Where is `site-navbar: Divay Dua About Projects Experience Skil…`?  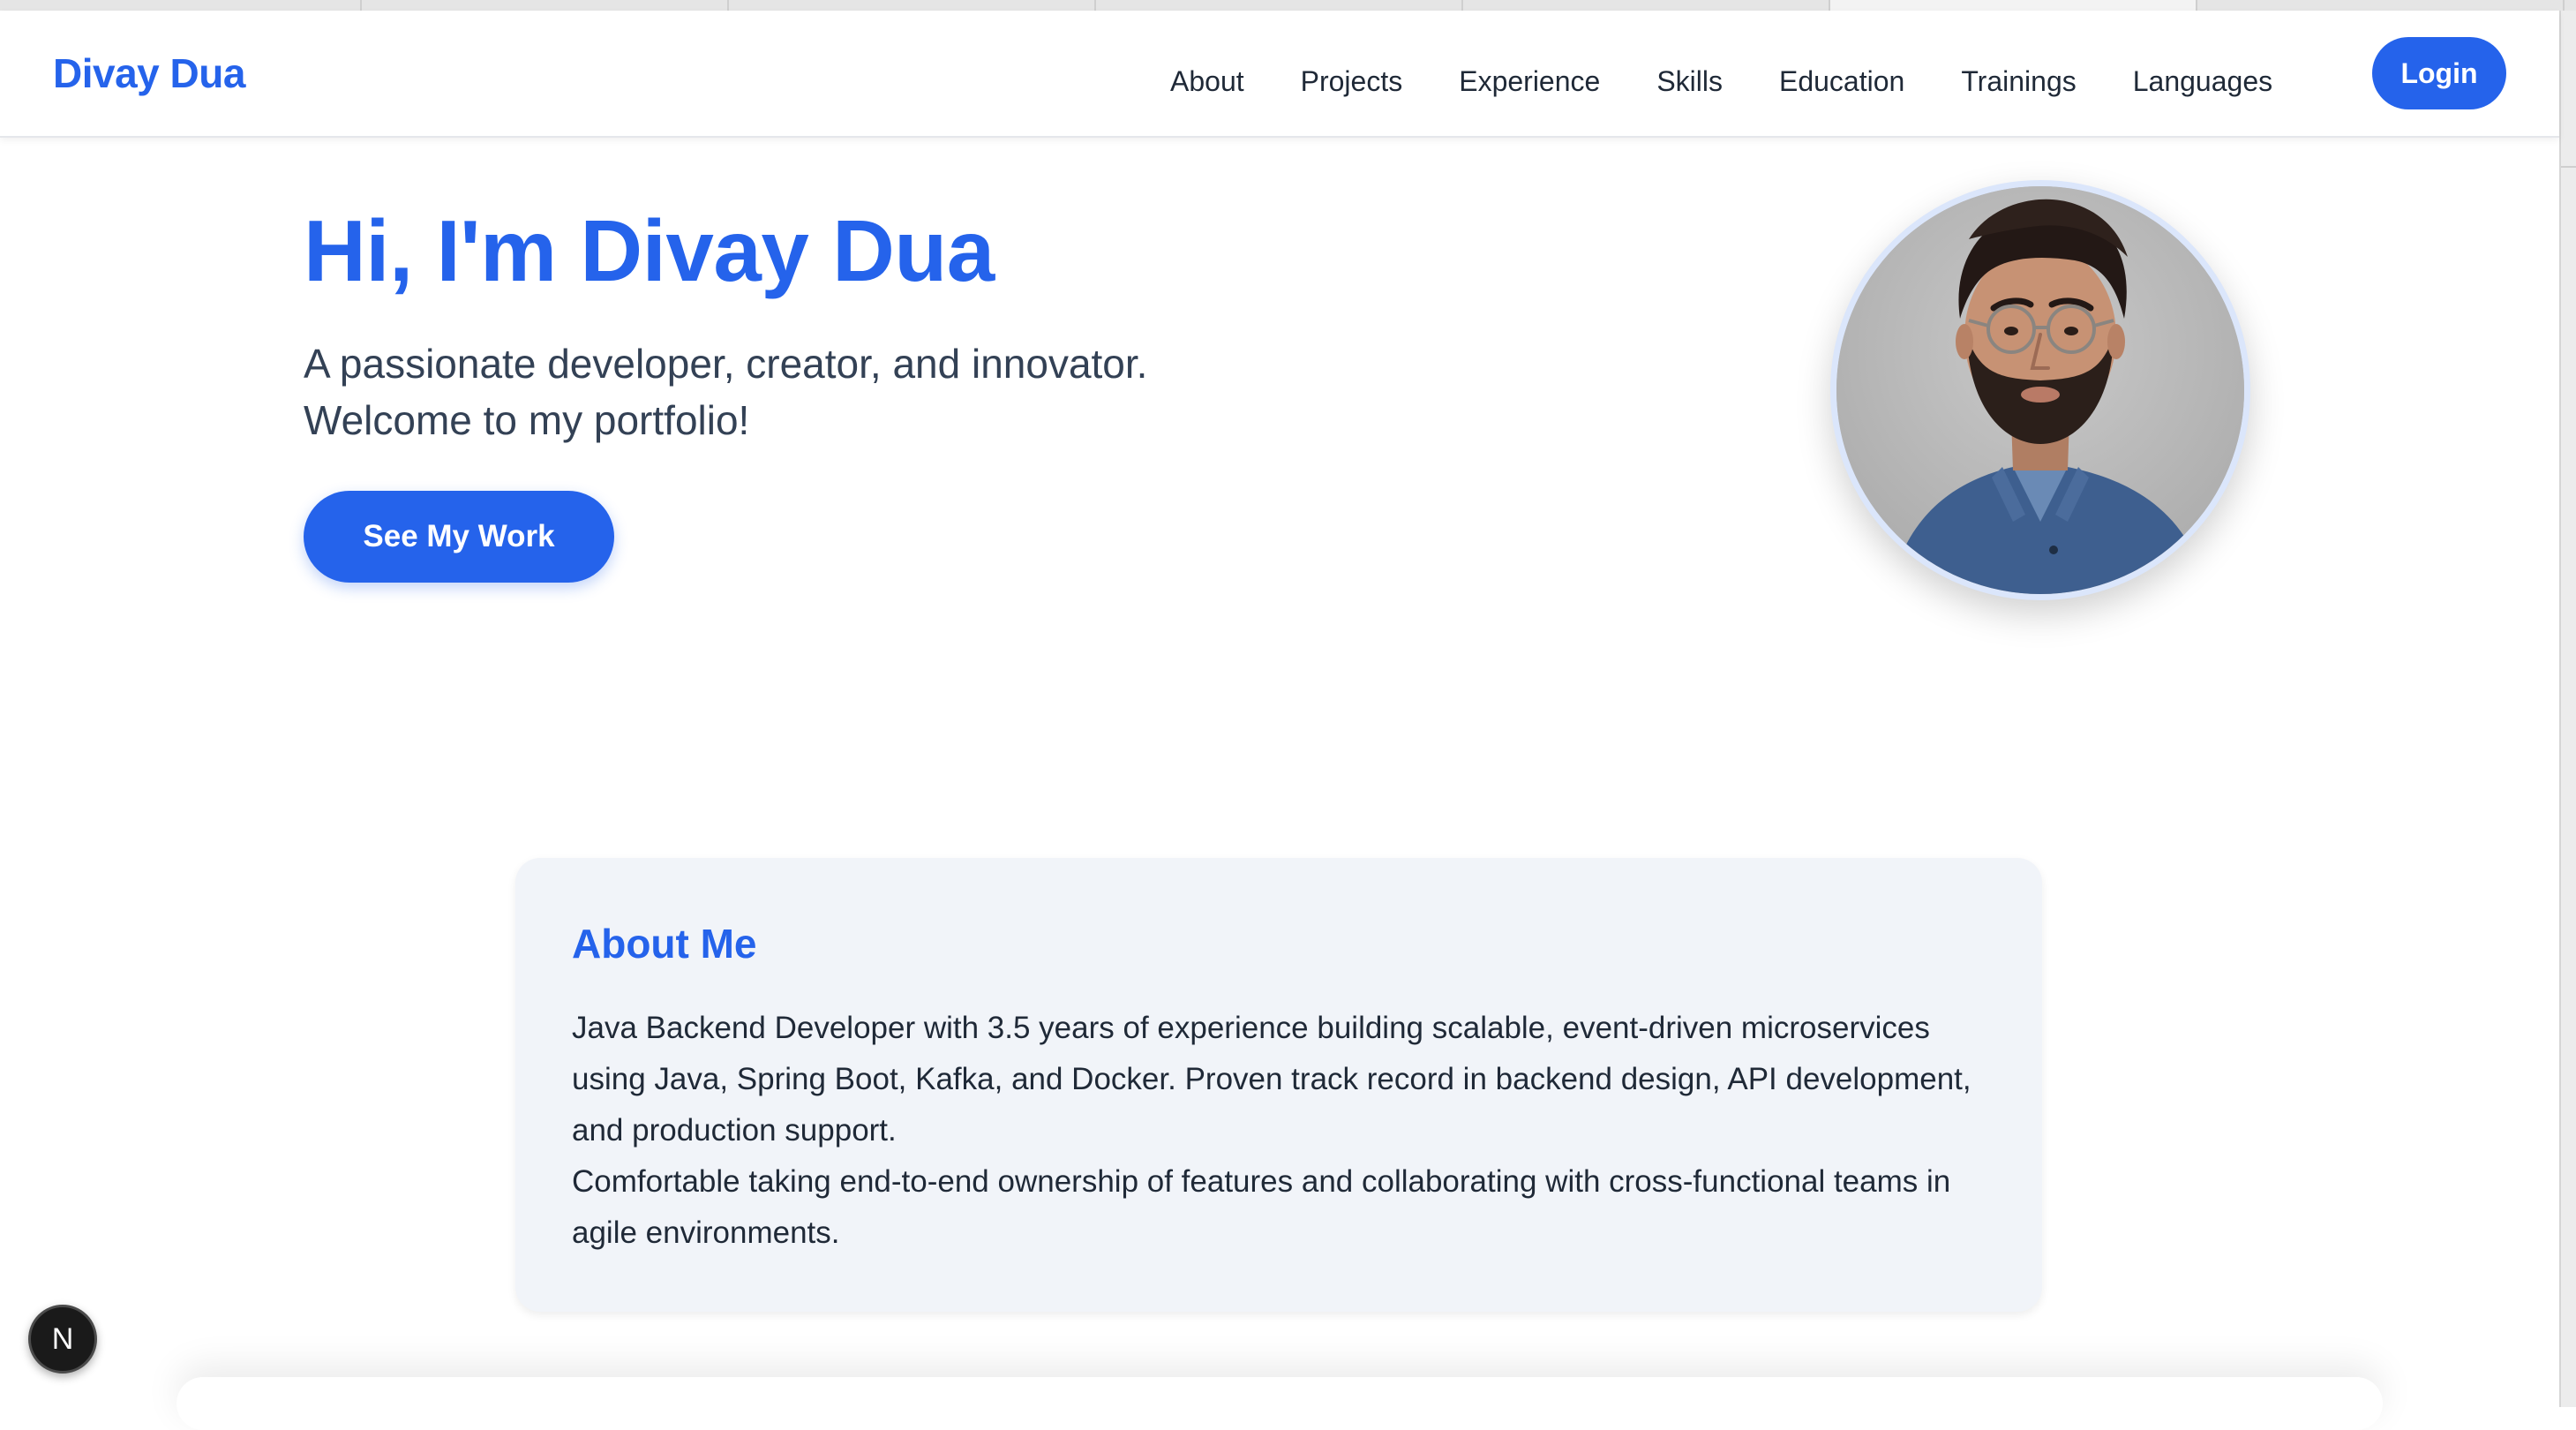
site-navbar: Divay Dua About Projects Experience Skil… is located at coordinates (1279, 74).